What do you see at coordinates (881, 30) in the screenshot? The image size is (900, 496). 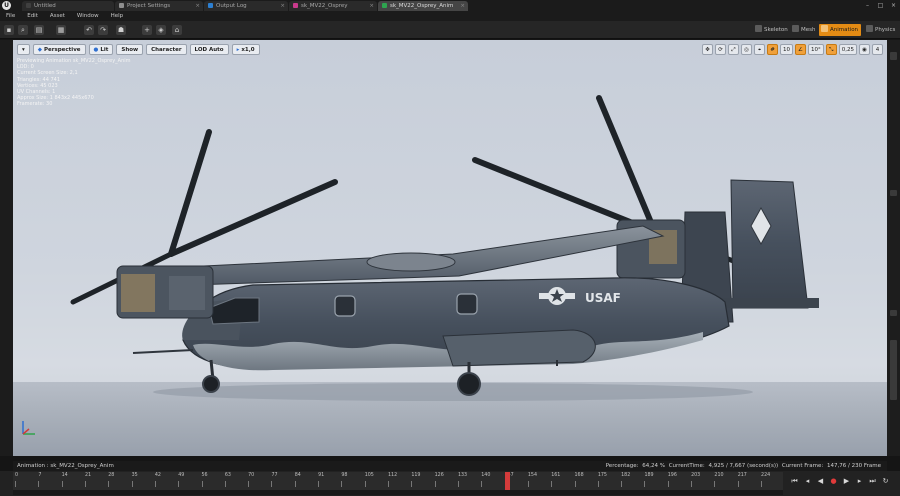 I see `mode-physics: Physics` at bounding box center [881, 30].